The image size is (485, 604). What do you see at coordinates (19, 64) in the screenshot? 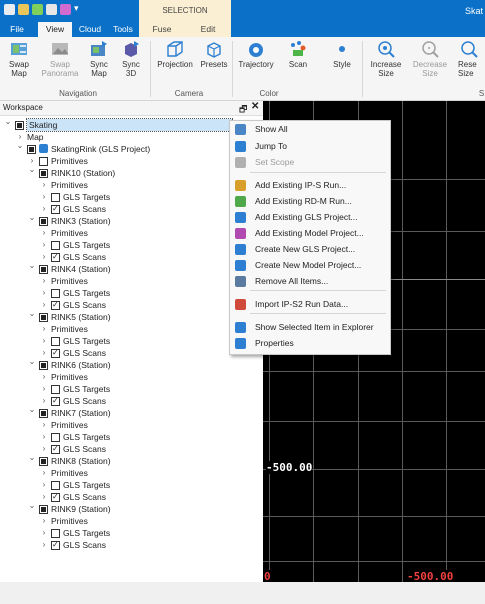
I see `swap-map-button: Swap Map` at bounding box center [19, 64].